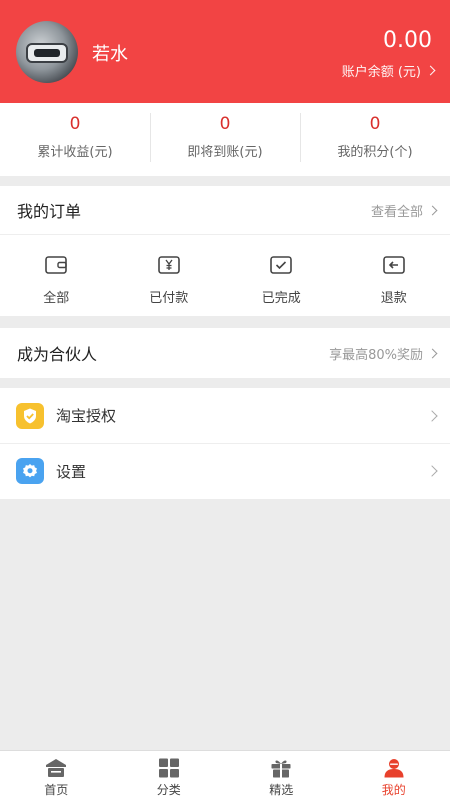 This screenshot has width=450, height=800. What do you see at coordinates (407, 40) in the screenshot?
I see `balance-value: 0.00` at bounding box center [407, 40].